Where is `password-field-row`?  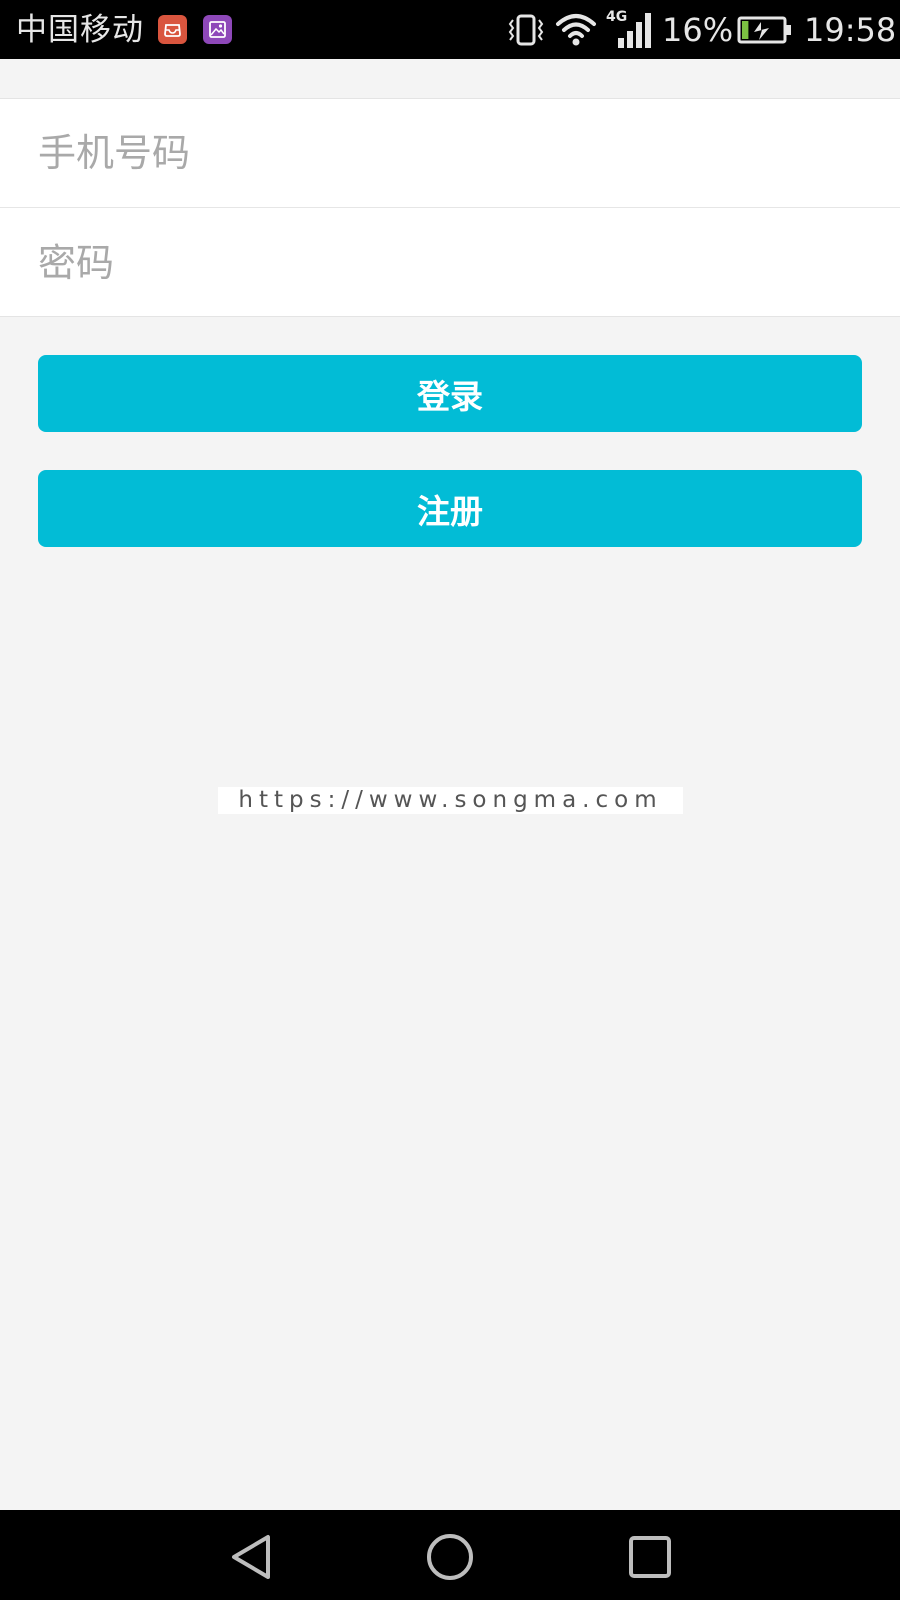
password-field-row is located at coordinates (450, 262).